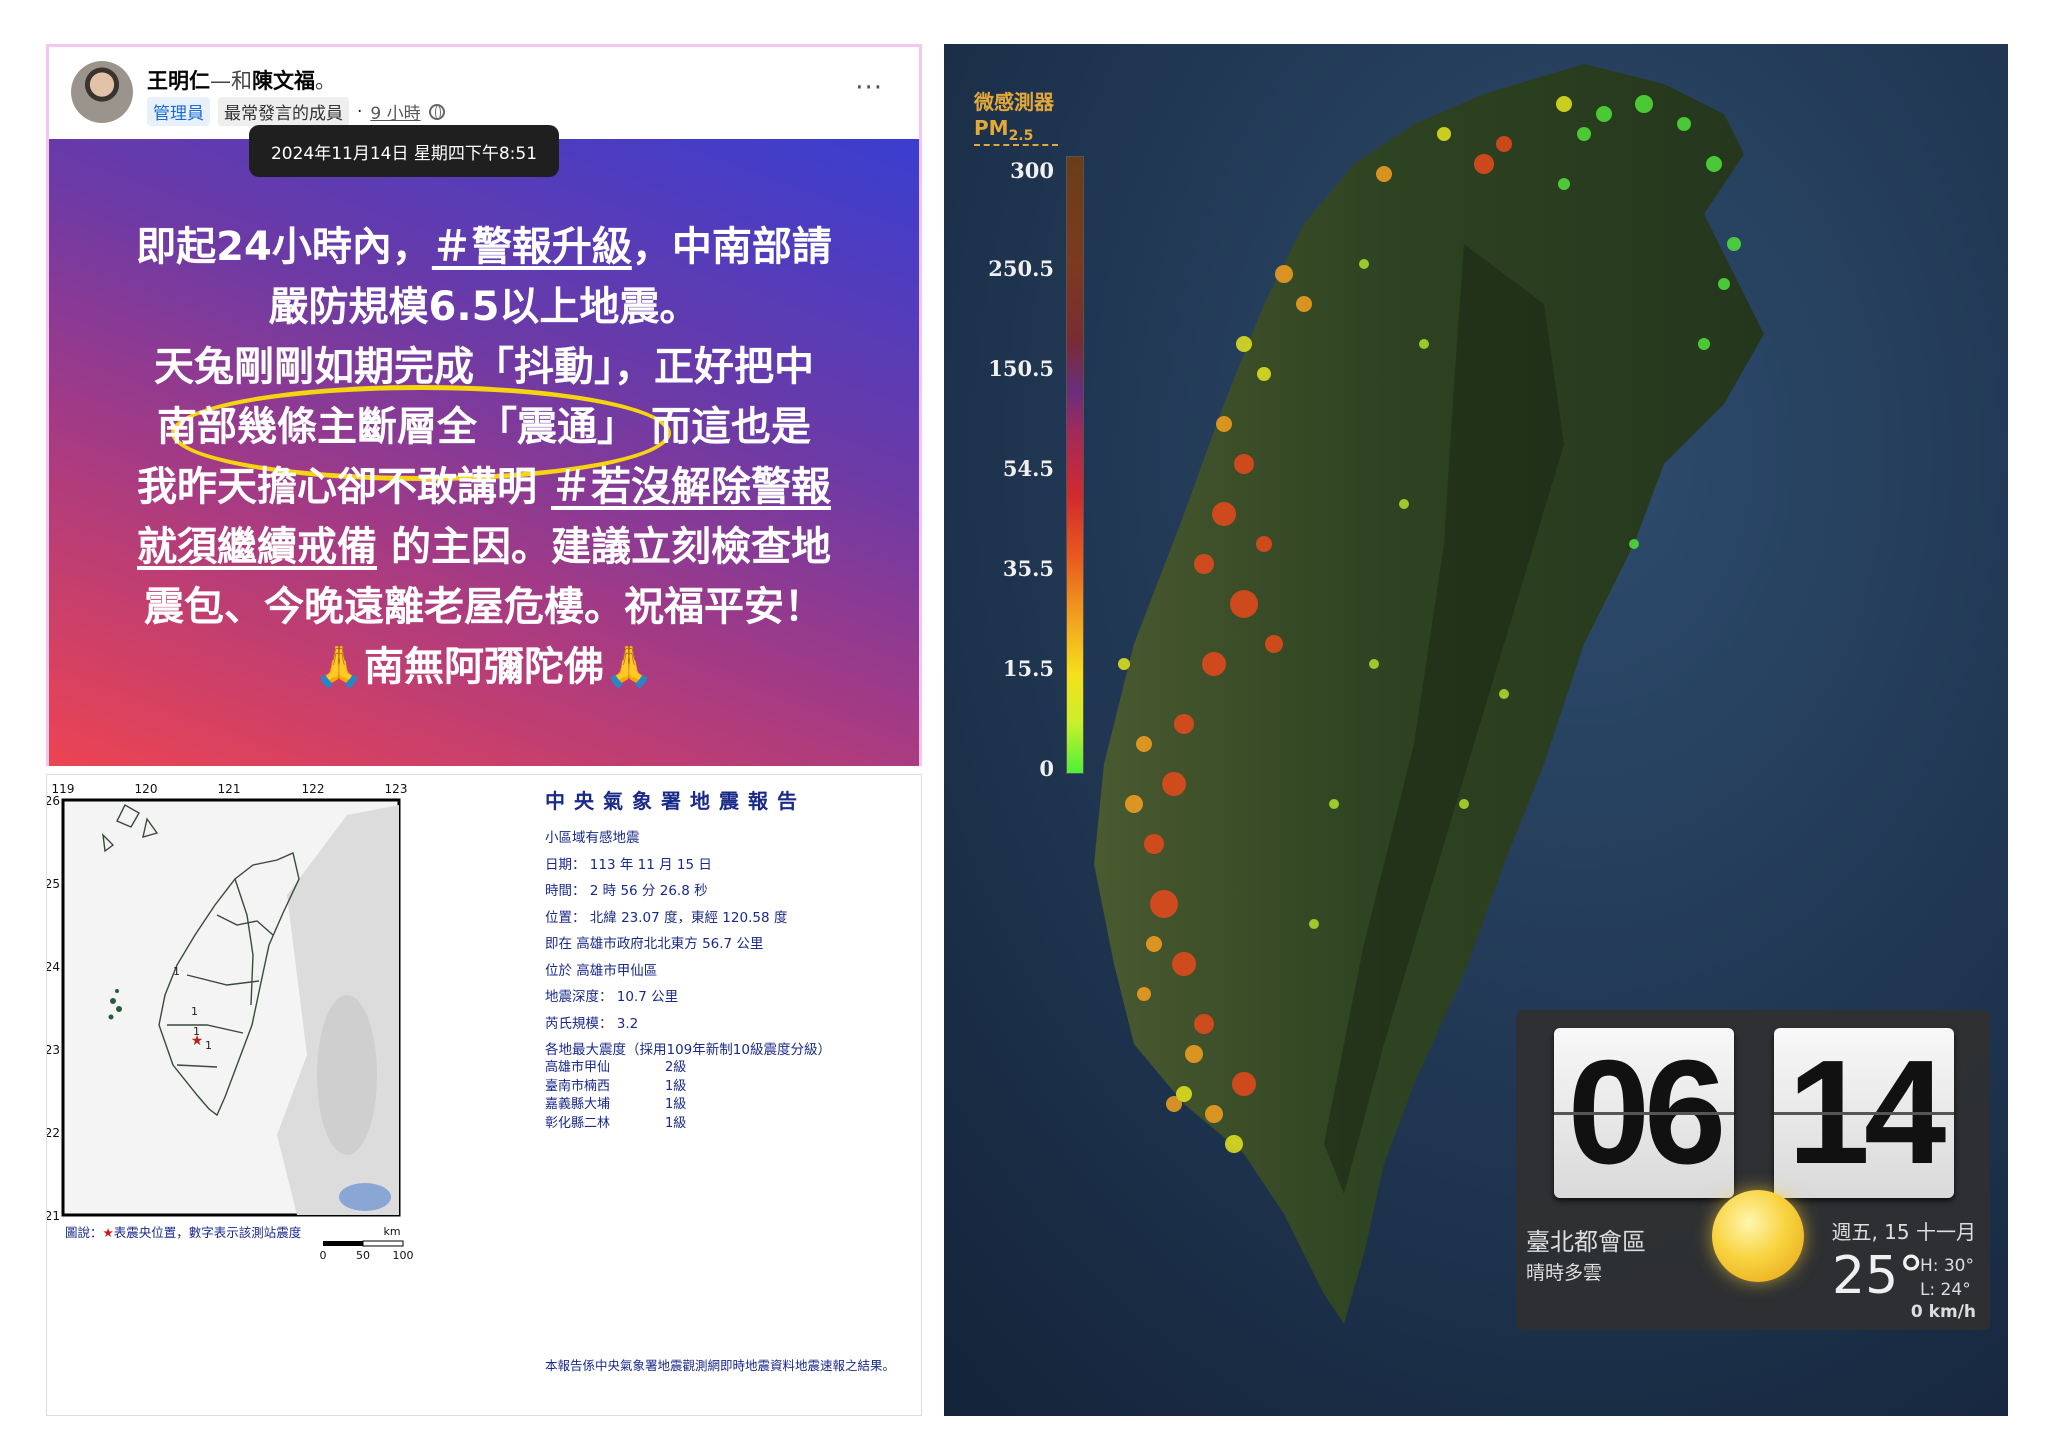 The width and height of the screenshot is (2048, 1442). Describe the element at coordinates (391, 1231) in the screenshot. I see `scale-unit: km` at that location.